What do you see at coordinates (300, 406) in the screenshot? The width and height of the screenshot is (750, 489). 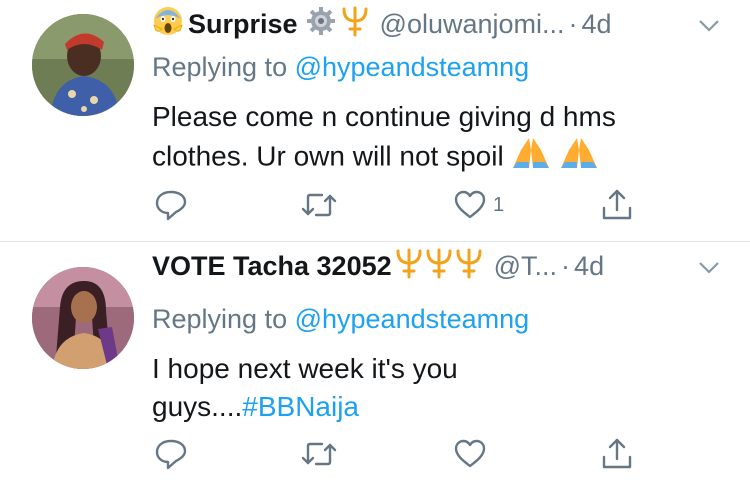 I see `hashtag-link: #BBNaija` at bounding box center [300, 406].